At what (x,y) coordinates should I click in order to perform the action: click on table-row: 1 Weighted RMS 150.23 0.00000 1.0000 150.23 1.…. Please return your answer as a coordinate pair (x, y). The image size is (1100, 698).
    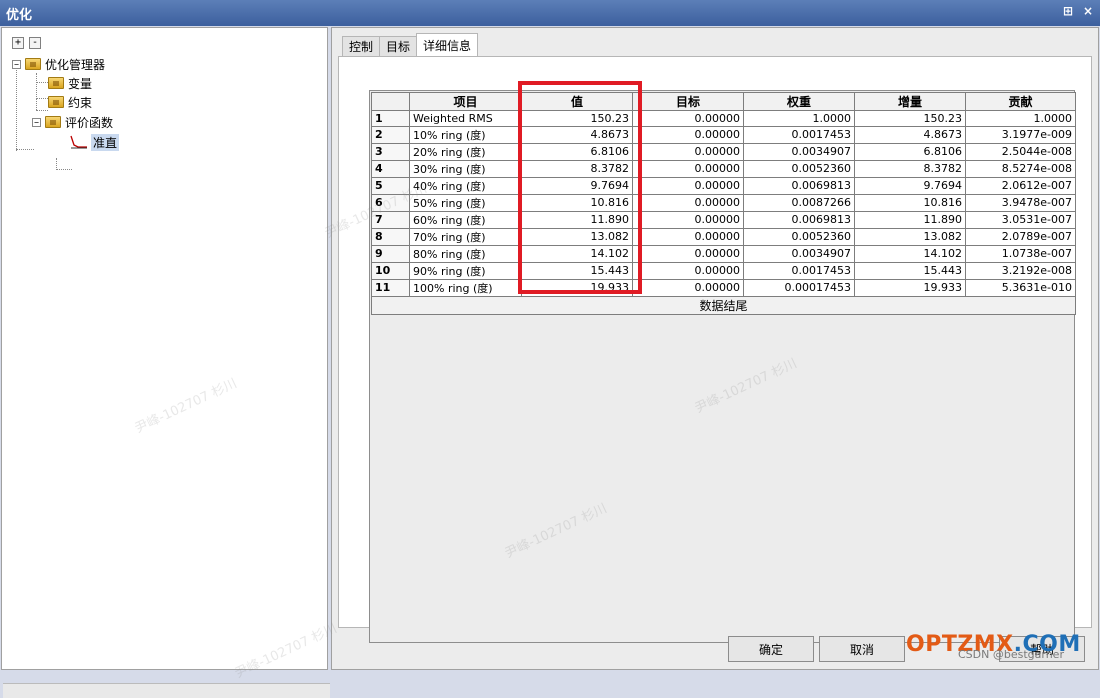
    Looking at the image, I should click on (723, 118).